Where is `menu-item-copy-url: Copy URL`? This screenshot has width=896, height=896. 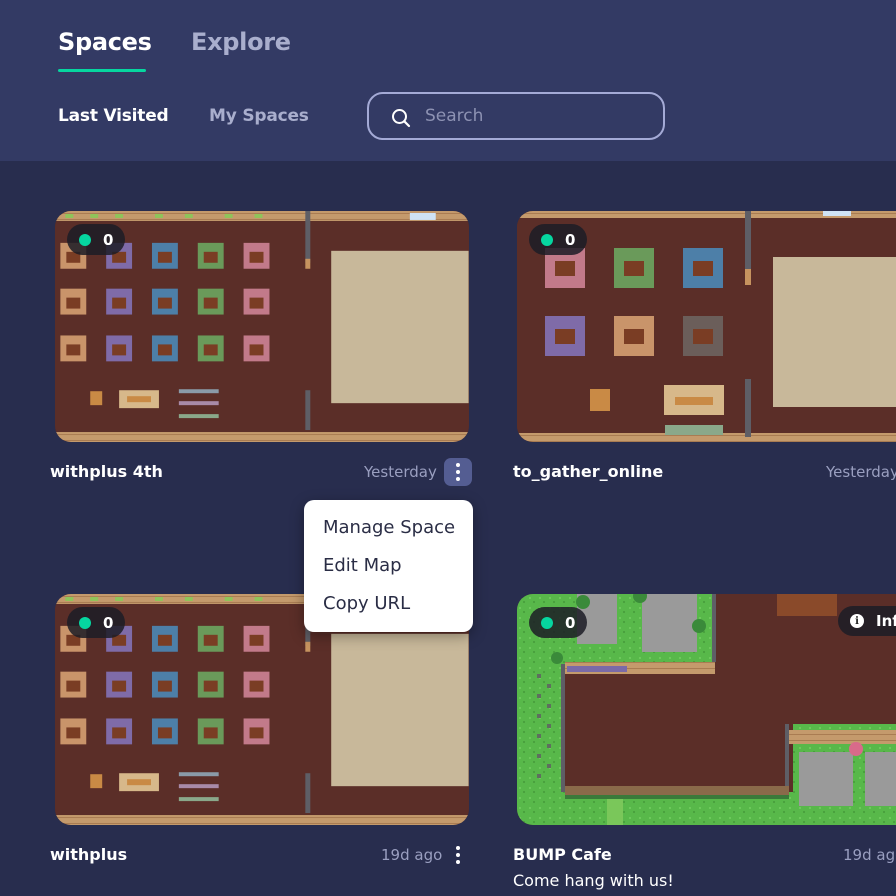
menu-item-copy-url: Copy URL is located at coordinates (366, 603).